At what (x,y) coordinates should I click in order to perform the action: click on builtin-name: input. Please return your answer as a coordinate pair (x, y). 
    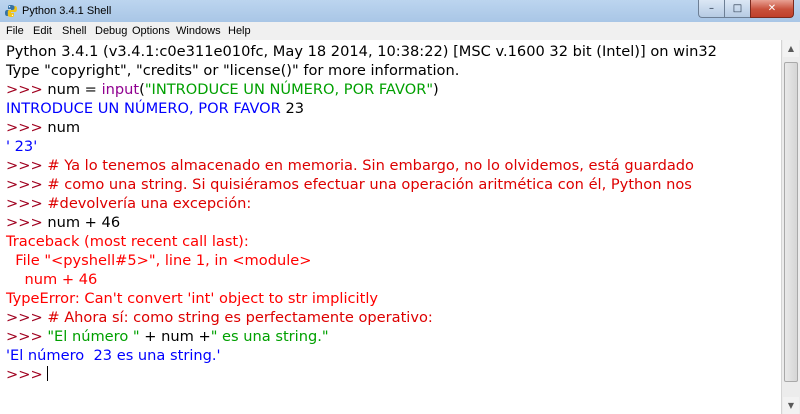
    Looking at the image, I should click on (120, 89).